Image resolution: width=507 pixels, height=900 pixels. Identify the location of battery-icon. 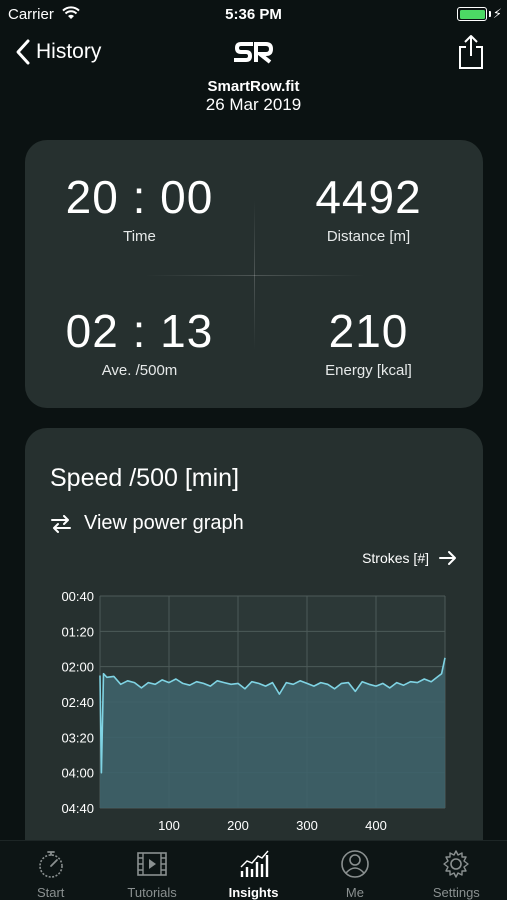
(472, 14).